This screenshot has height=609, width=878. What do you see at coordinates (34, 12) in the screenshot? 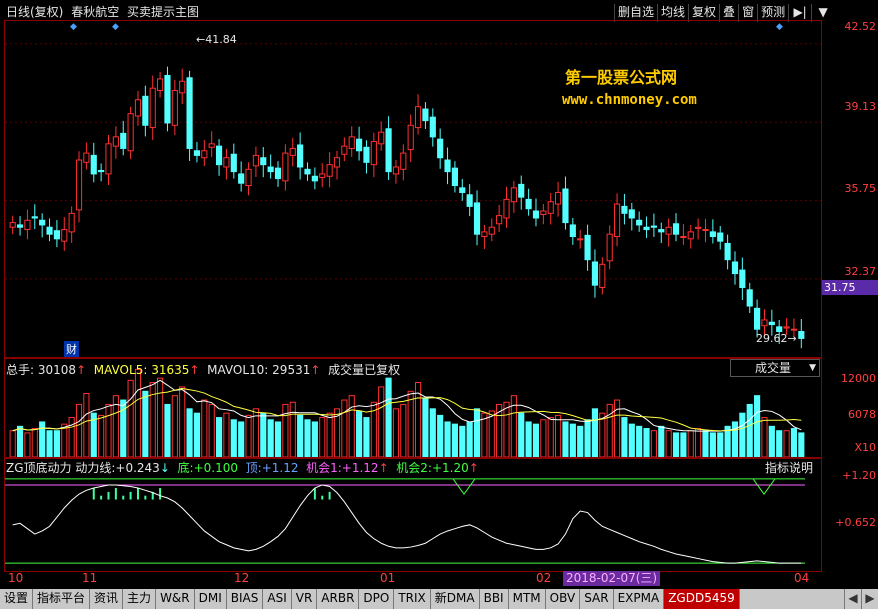
I see `chart-mode: 日线(复权)` at bounding box center [34, 12].